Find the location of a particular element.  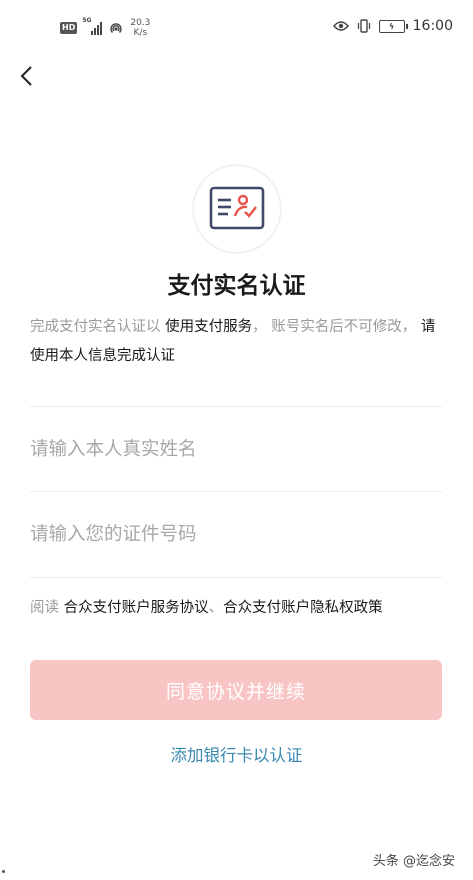

page-description: 完成支付实名认证以 使用支付服务， 账号实名后不可修改， 请使用本人信息完成认证 is located at coordinates (233, 341).